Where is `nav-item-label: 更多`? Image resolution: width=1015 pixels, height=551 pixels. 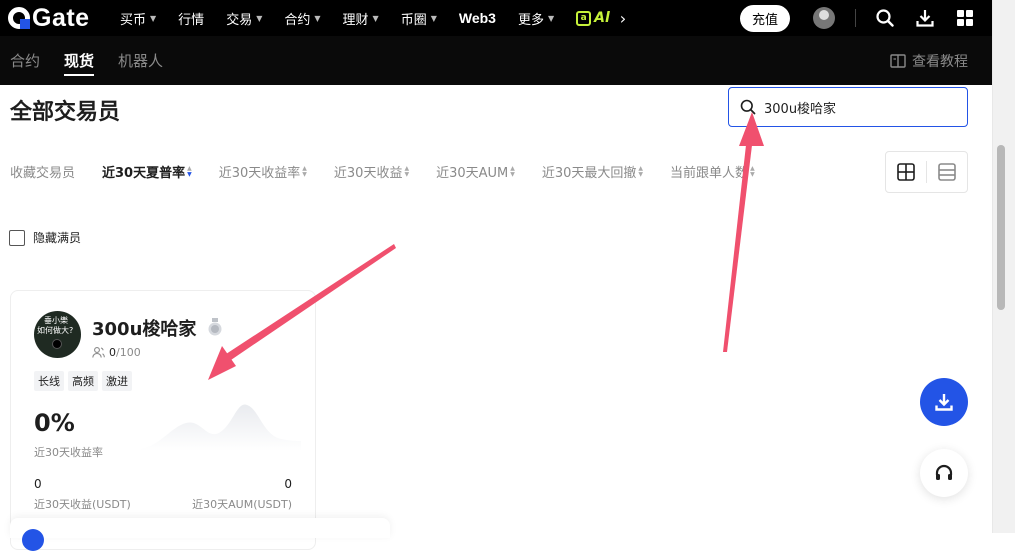
nav-item-label: 更多 is located at coordinates (530, 20).